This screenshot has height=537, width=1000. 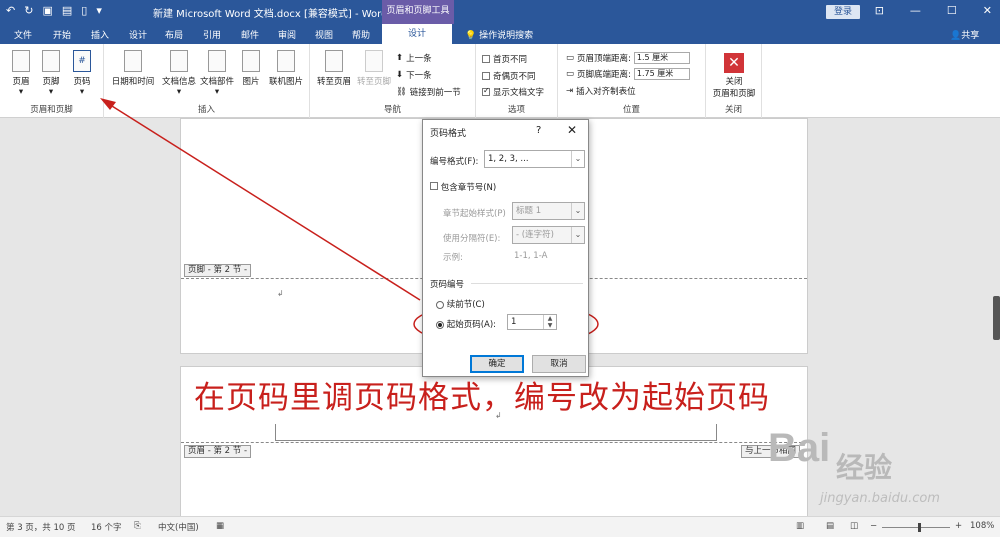 I want to click on language: 中文(中国), so click(x=178, y=527).